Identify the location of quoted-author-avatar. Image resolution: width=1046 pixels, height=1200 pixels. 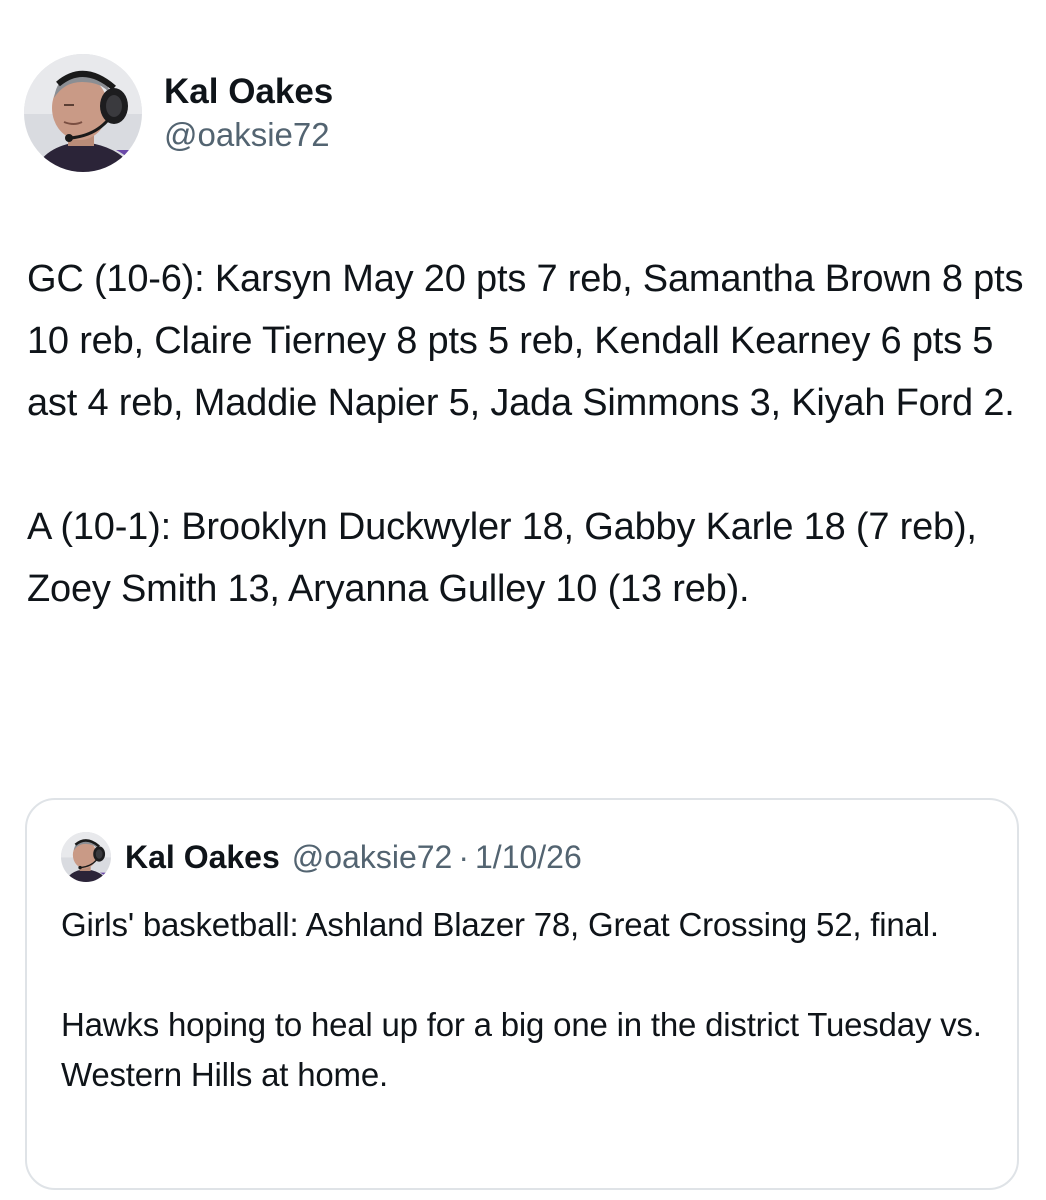
(86, 857).